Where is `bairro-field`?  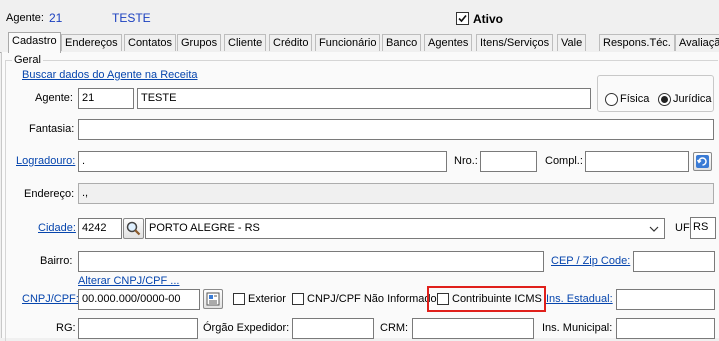
bairro-field is located at coordinates (311, 261).